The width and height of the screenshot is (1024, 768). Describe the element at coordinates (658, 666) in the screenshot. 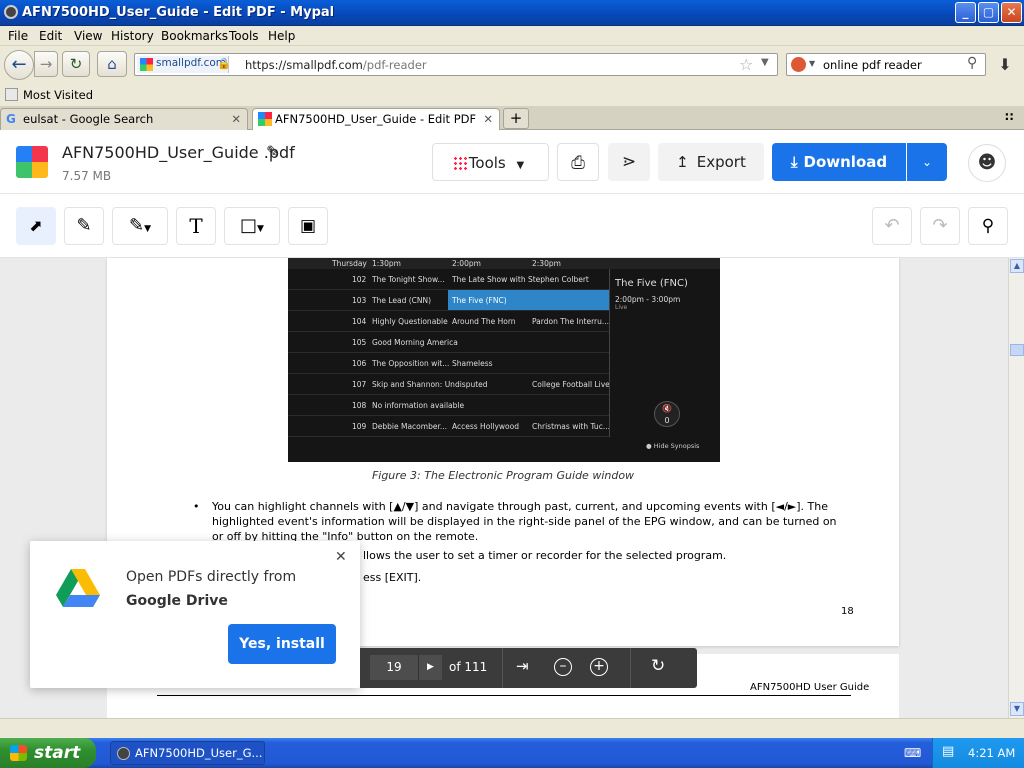

I see `rotate-icon: ↻` at that location.